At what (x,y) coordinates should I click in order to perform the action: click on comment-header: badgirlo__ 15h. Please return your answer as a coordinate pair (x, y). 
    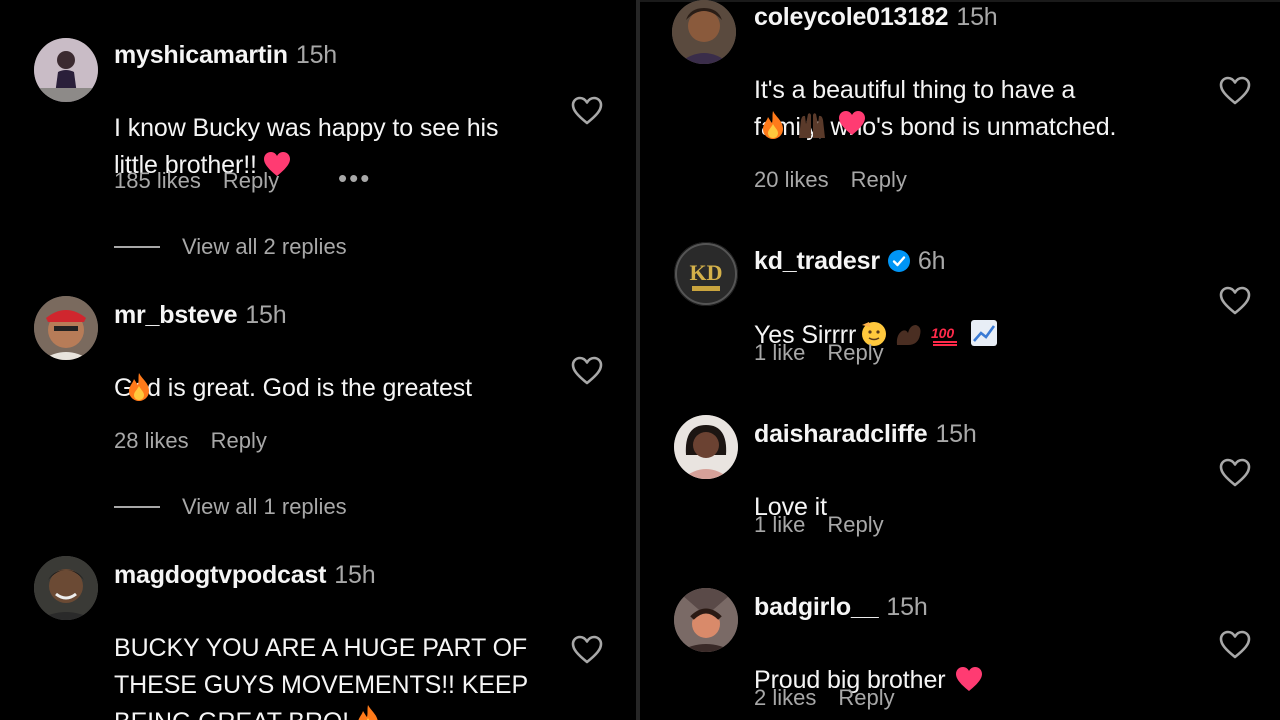
    Looking at the image, I should click on (841, 607).